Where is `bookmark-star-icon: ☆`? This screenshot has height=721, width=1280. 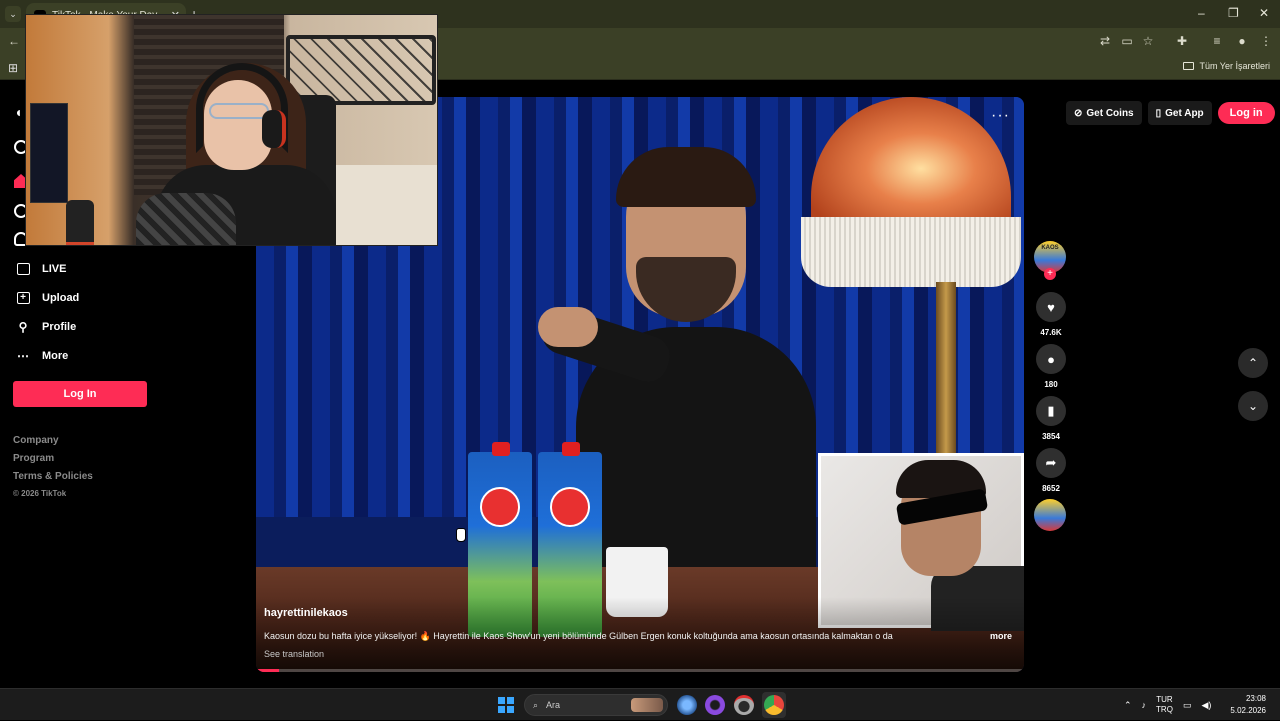
bookmark-star-icon: ☆ is located at coordinates (1148, 41).